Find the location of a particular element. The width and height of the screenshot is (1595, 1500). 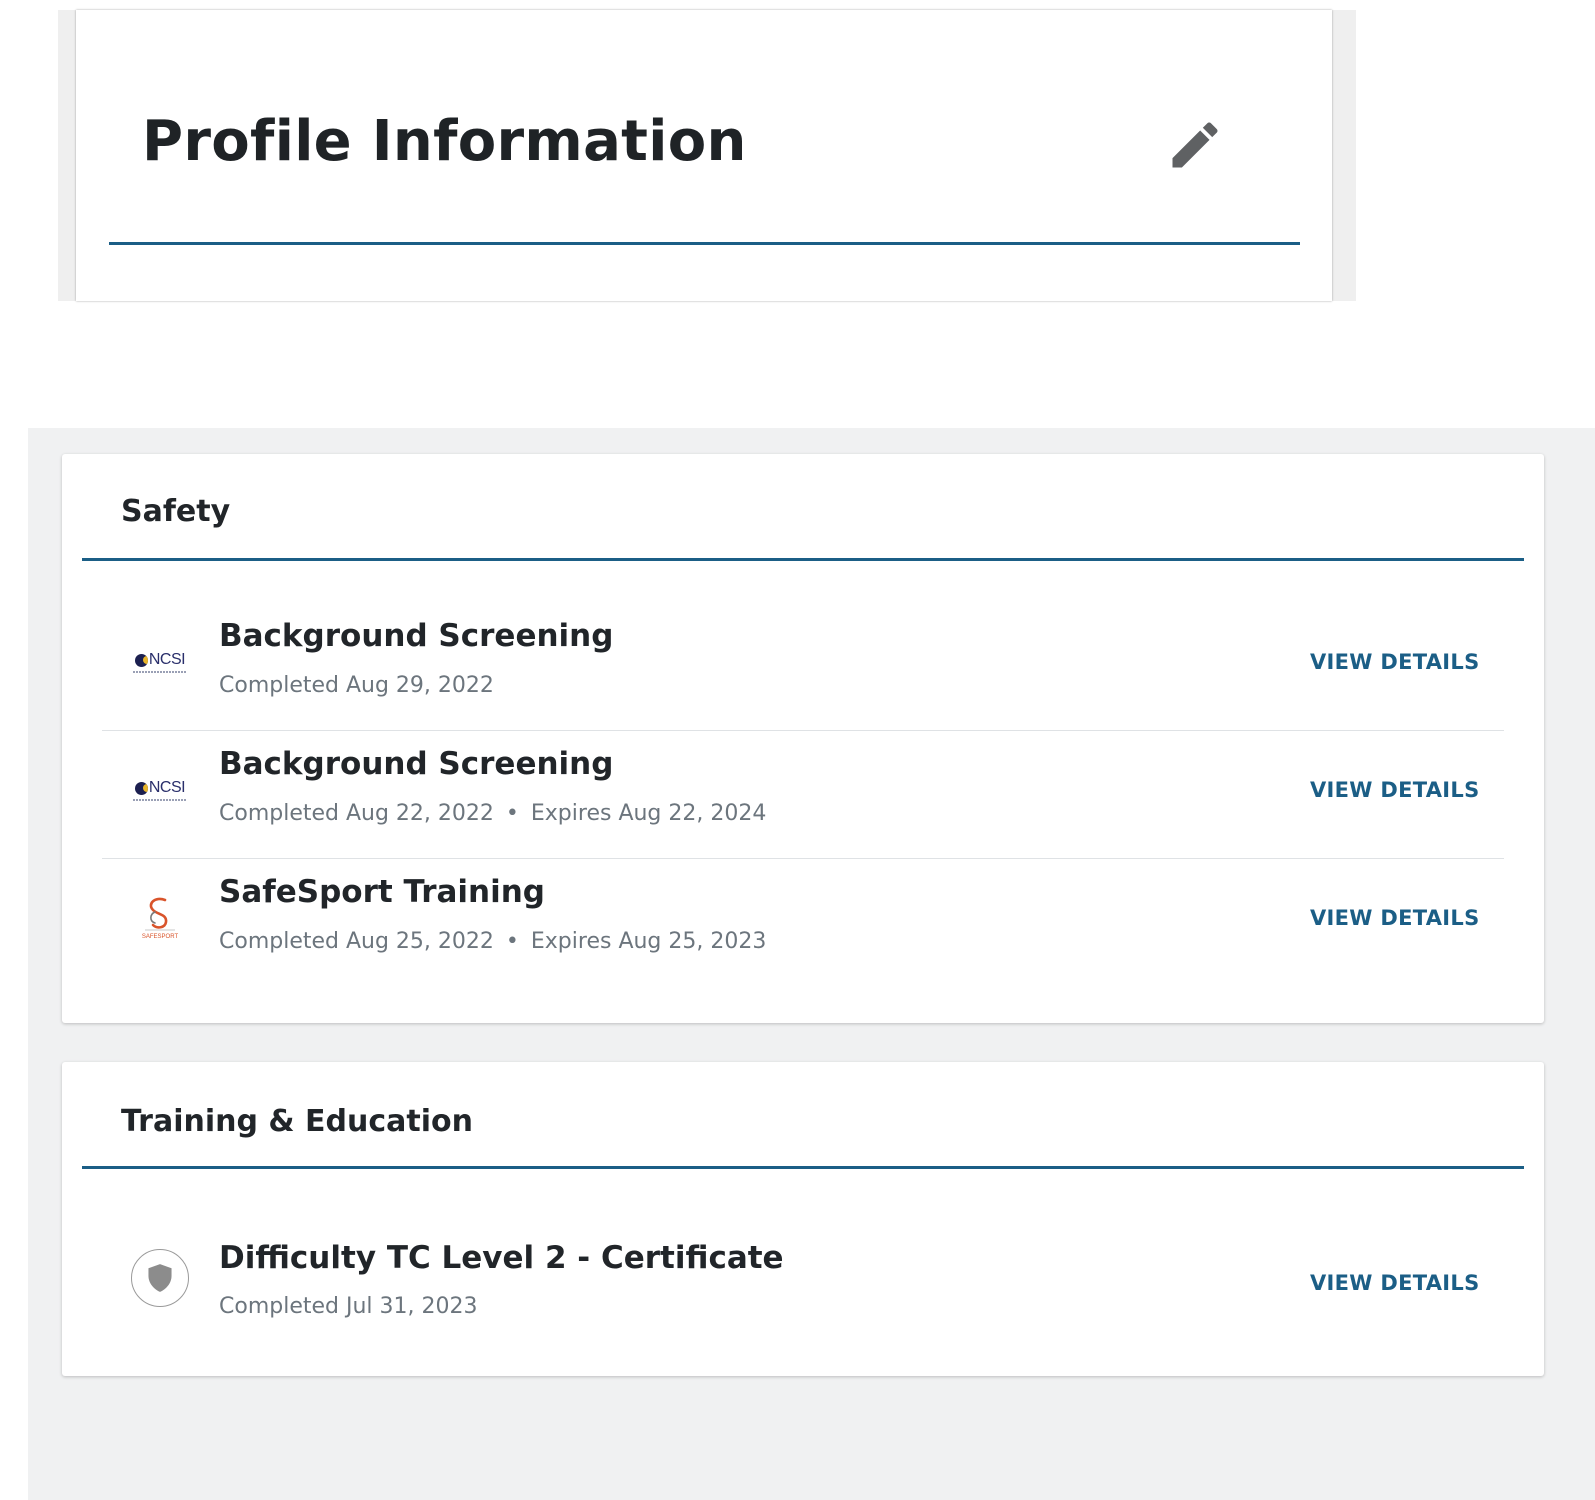

safesport-logo: SAFESPORT is located at coordinates (160, 918).